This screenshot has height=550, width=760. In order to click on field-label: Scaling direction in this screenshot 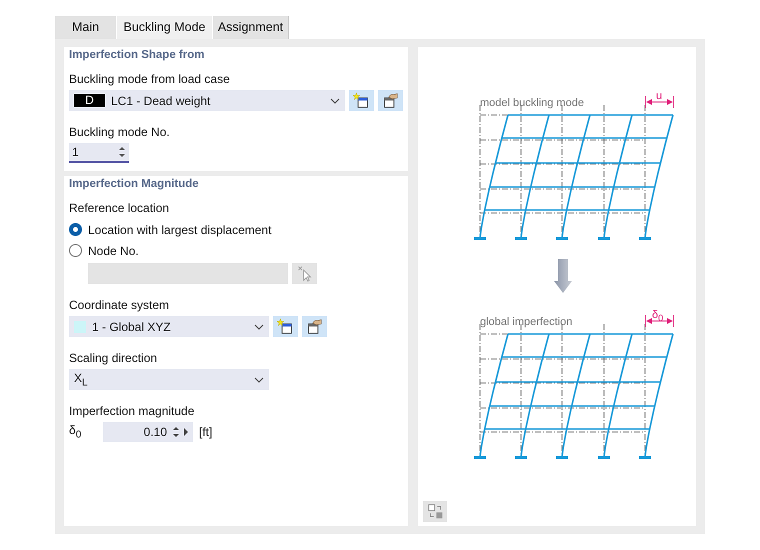, I will do `click(113, 358)`.